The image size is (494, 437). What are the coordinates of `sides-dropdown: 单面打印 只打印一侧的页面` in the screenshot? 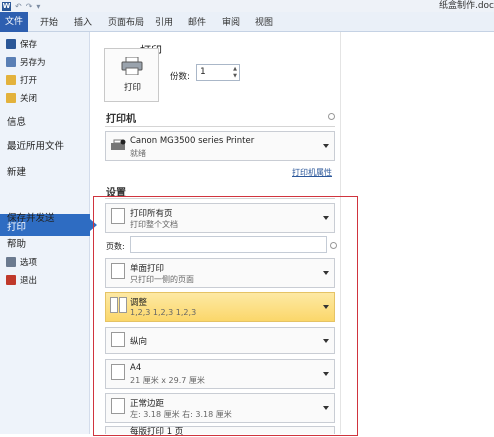 It's located at (220, 273).